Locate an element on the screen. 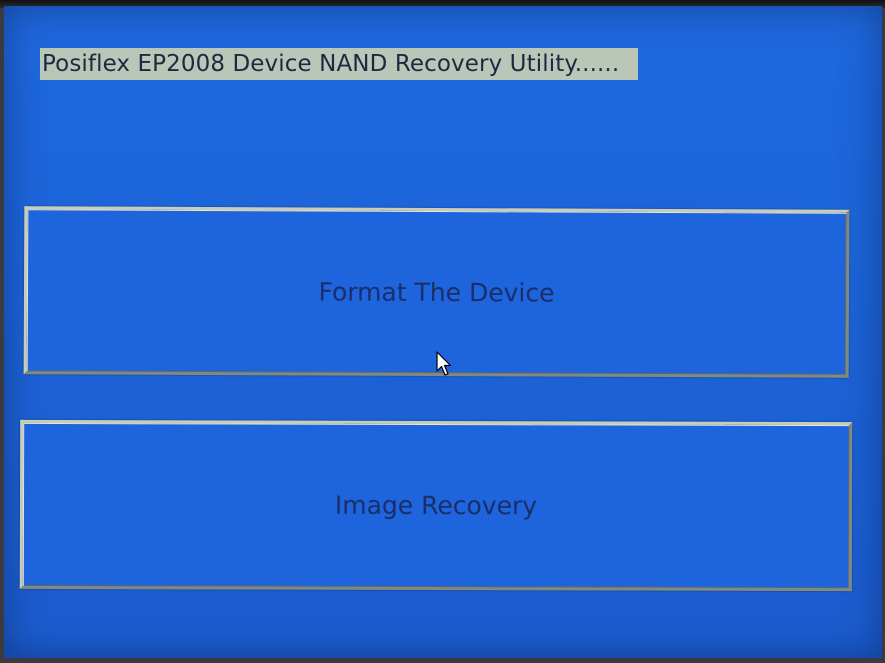 The width and height of the screenshot is (885, 663). image-recovery-label: Image Recovery is located at coordinates (436, 505).